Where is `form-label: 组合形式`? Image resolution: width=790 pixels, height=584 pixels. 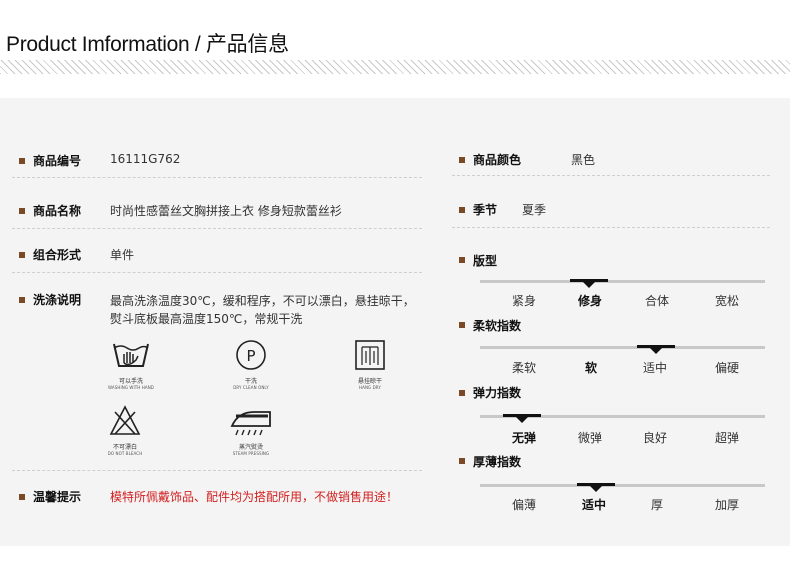 form-label: 组合形式 is located at coordinates (57, 255).